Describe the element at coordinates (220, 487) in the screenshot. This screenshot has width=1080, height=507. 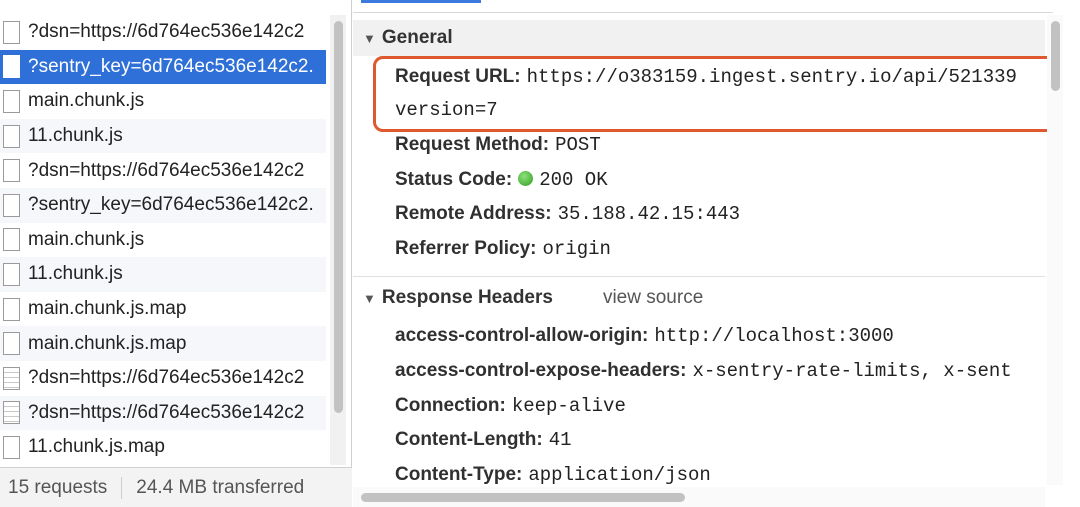
I see `transferred-size: 24.4 MB transferred` at that location.